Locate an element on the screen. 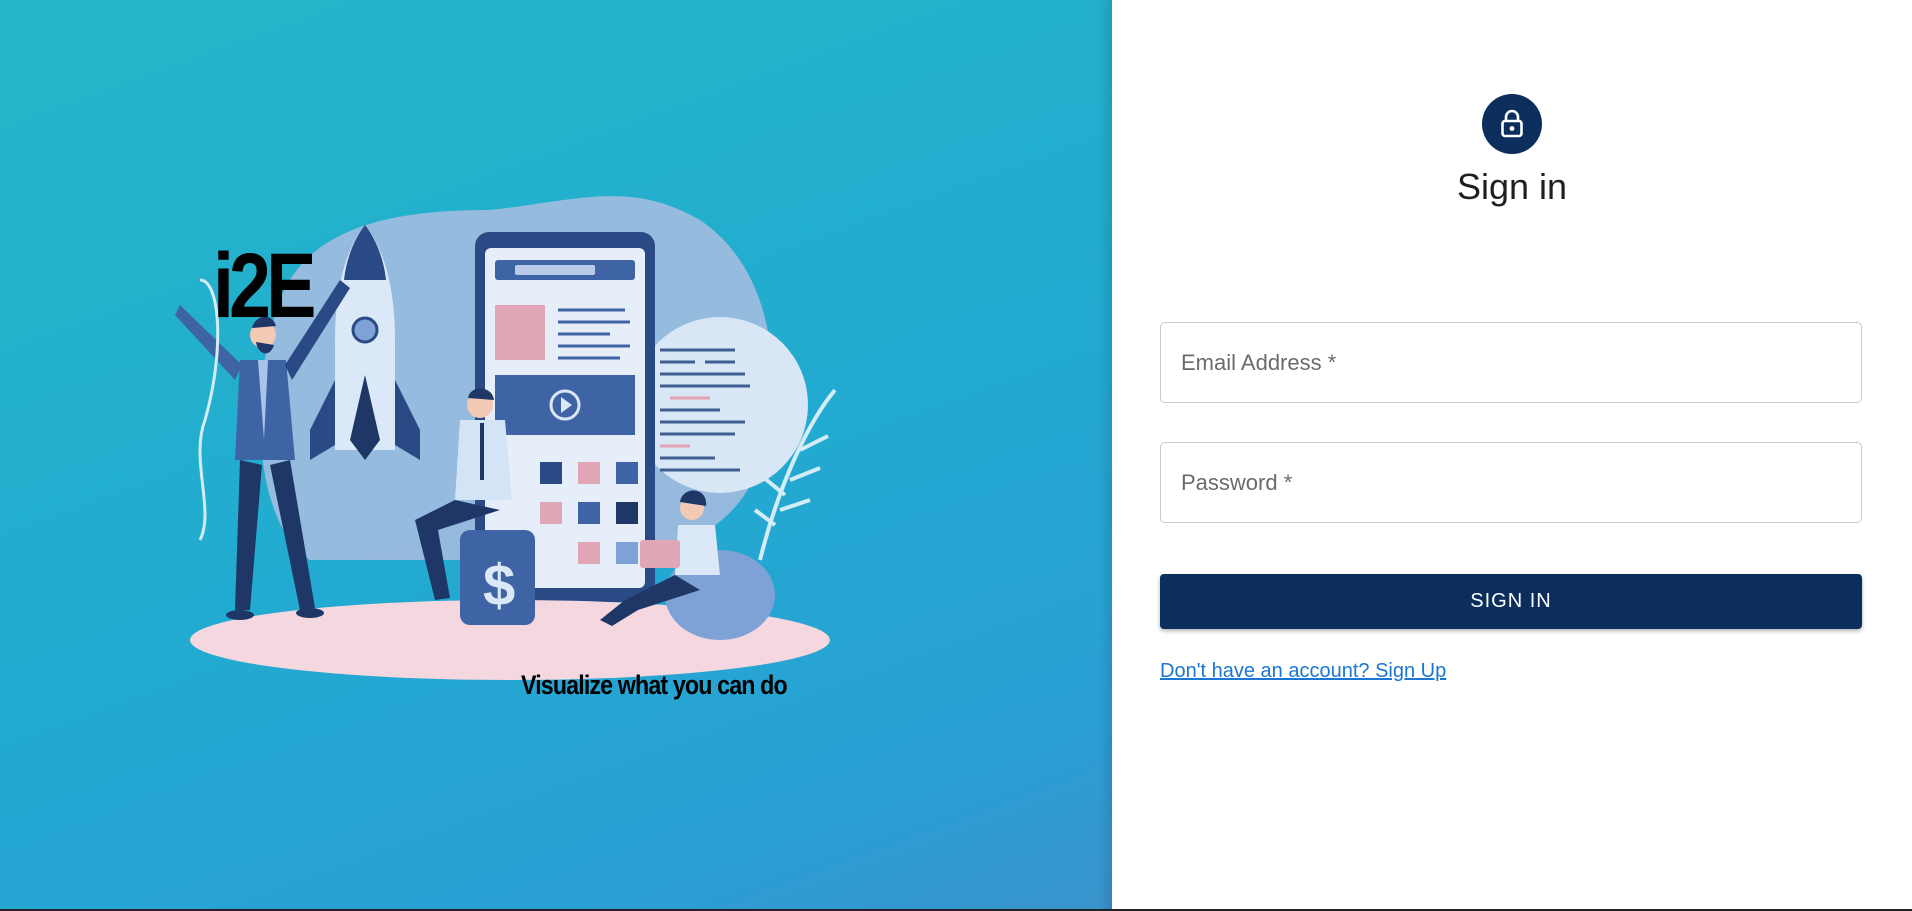 The width and height of the screenshot is (1912, 911). password-field is located at coordinates (1511, 482).